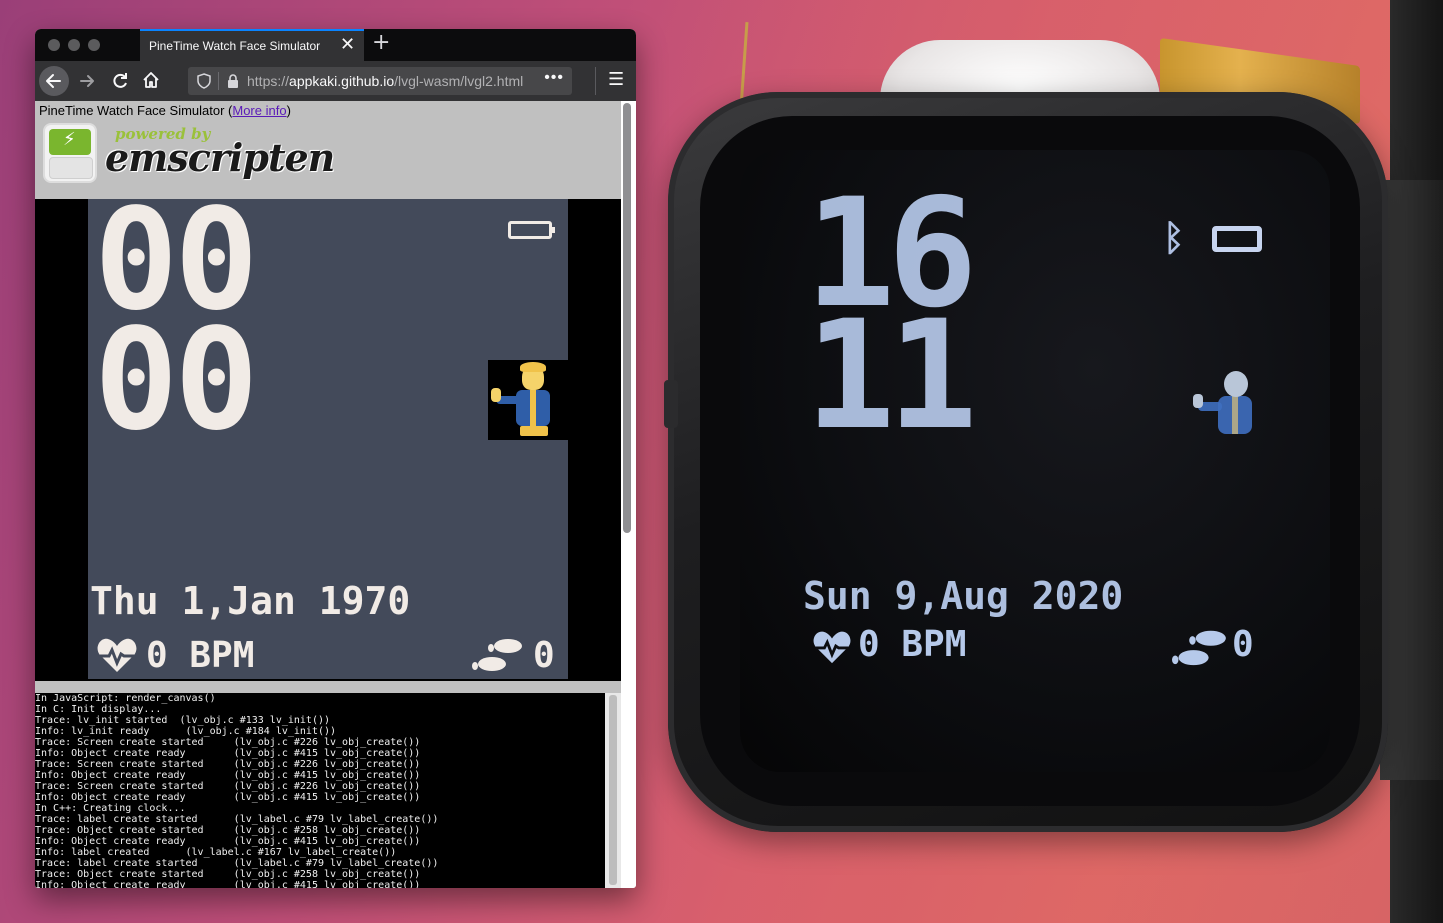  I want to click on watch-minutes: 11, so click(891, 376).